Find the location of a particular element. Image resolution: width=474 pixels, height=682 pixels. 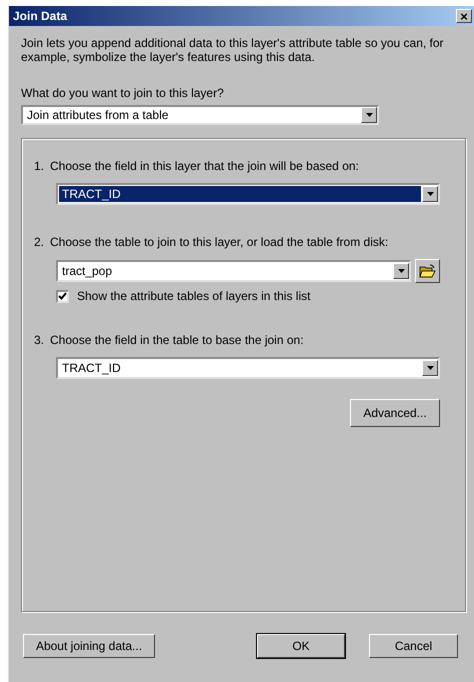

step-label: Choose the field in the table to base the join on: is located at coordinates (177, 340).